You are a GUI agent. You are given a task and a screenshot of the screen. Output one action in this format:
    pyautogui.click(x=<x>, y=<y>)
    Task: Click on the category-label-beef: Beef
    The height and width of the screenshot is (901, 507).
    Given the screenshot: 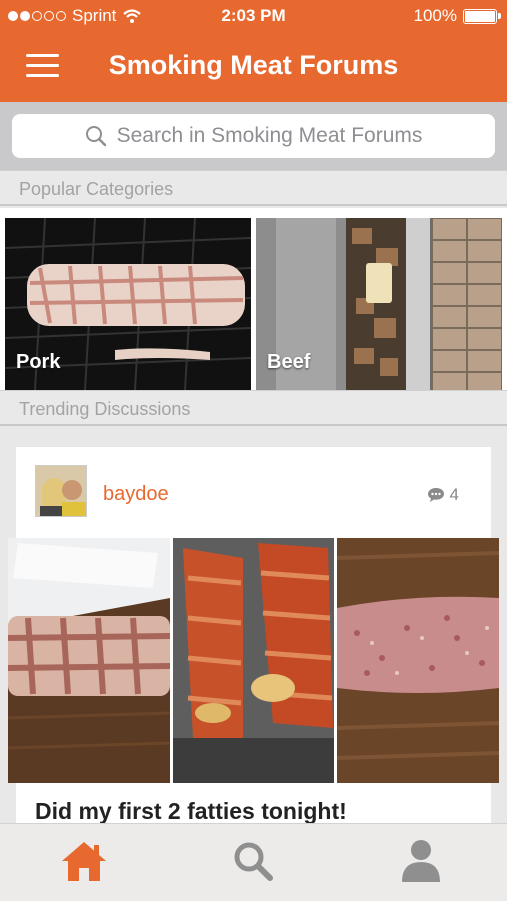 What is the action you would take?
    pyautogui.click(x=289, y=362)
    